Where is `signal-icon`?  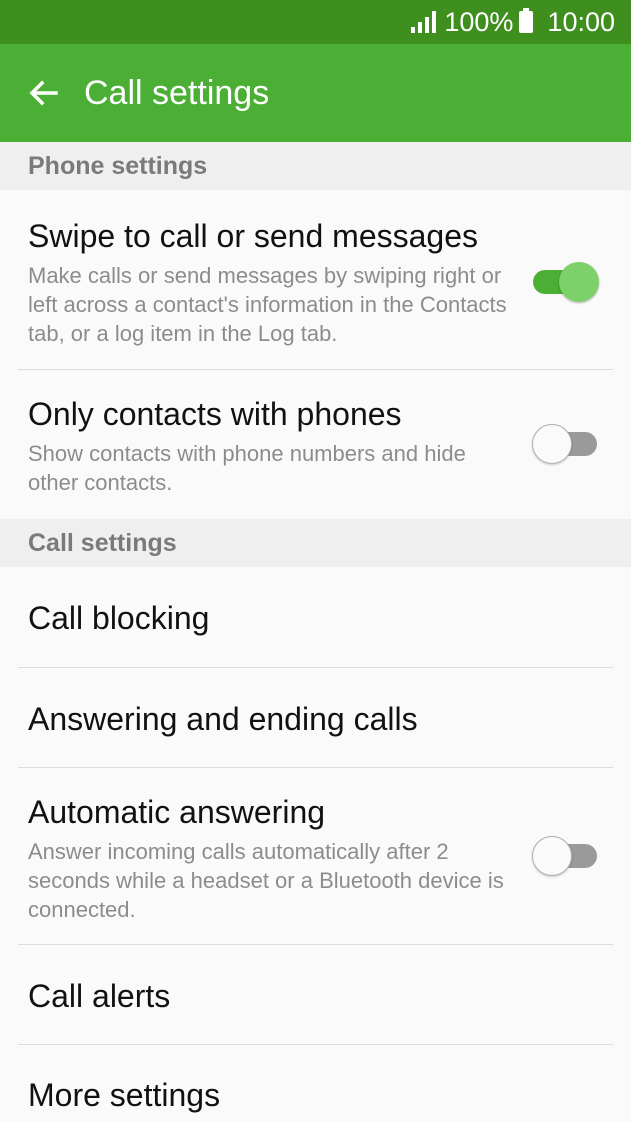 signal-icon is located at coordinates (424, 22).